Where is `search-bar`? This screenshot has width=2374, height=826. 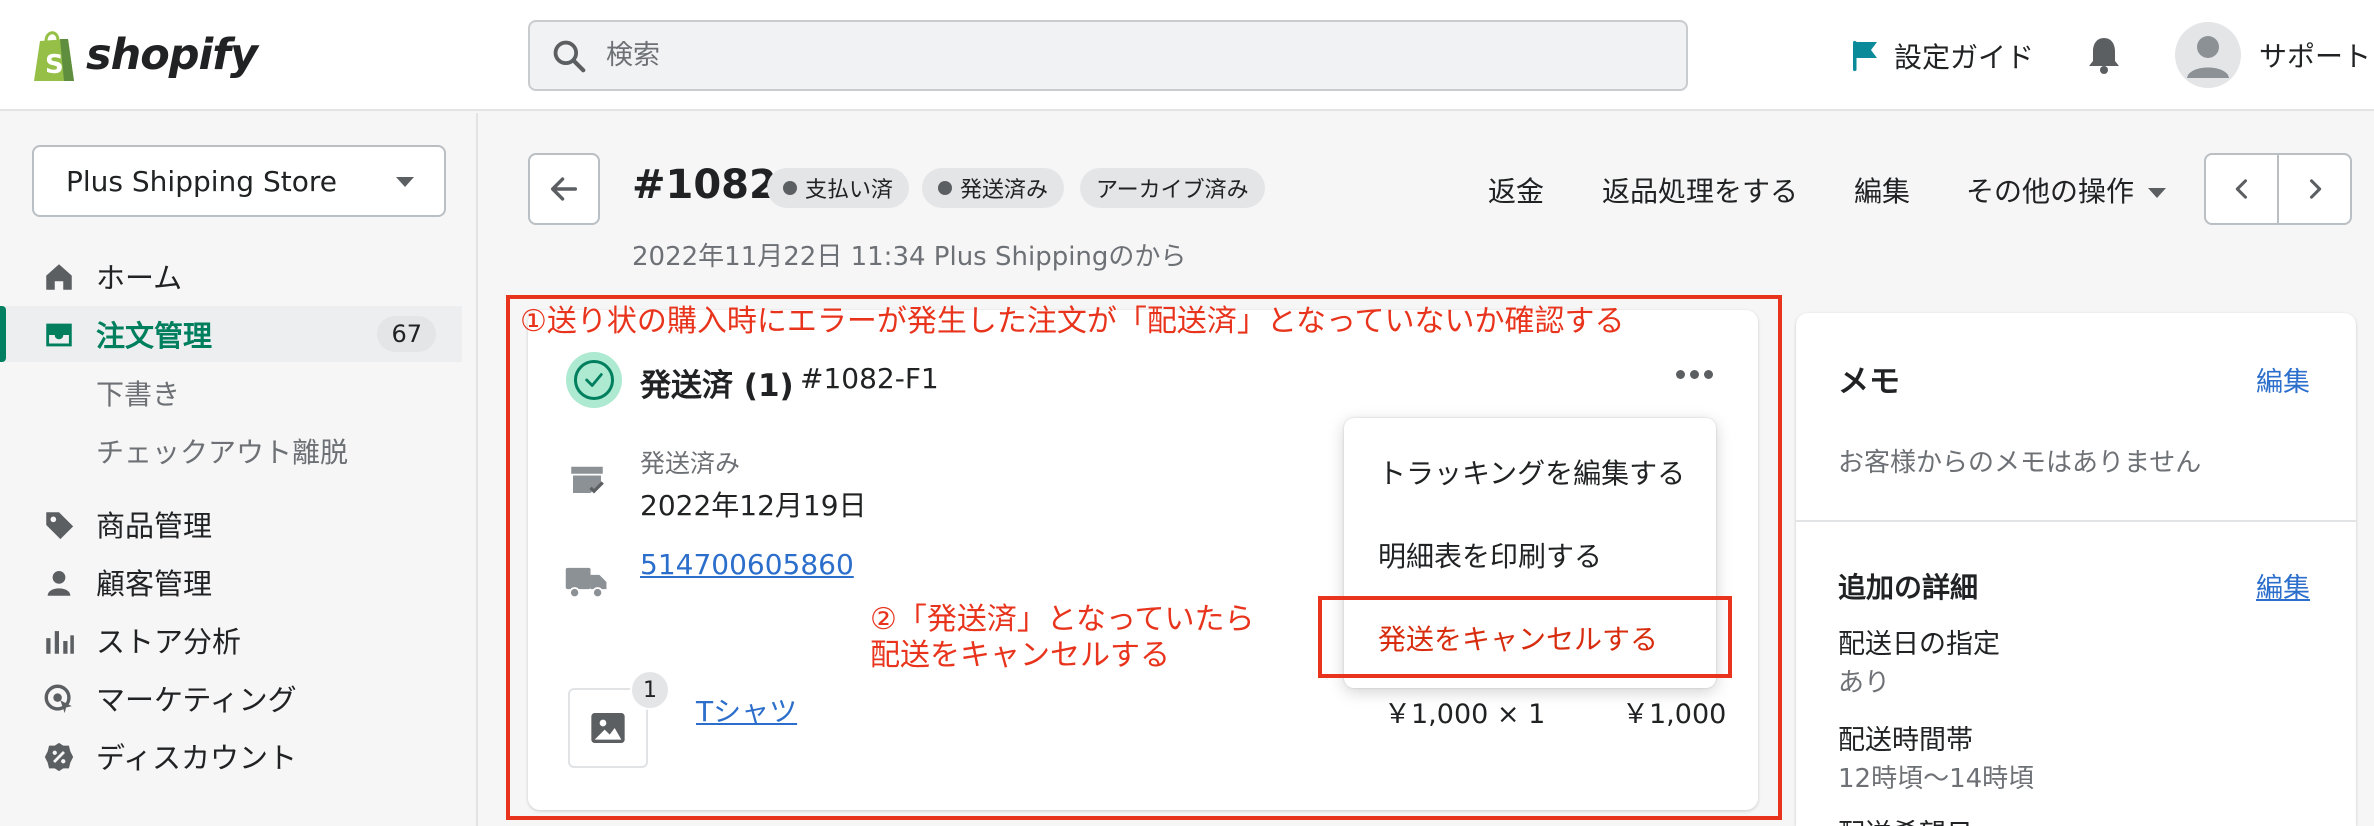
search-bar is located at coordinates (1108, 55).